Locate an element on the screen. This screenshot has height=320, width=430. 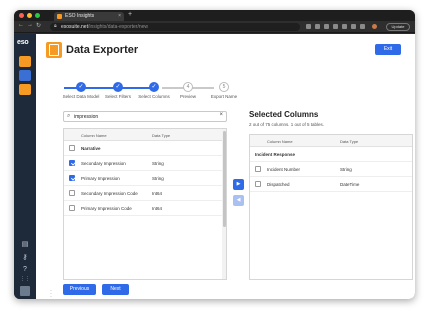
table-row: Secondary Impression String is located at coordinates (143, 163).